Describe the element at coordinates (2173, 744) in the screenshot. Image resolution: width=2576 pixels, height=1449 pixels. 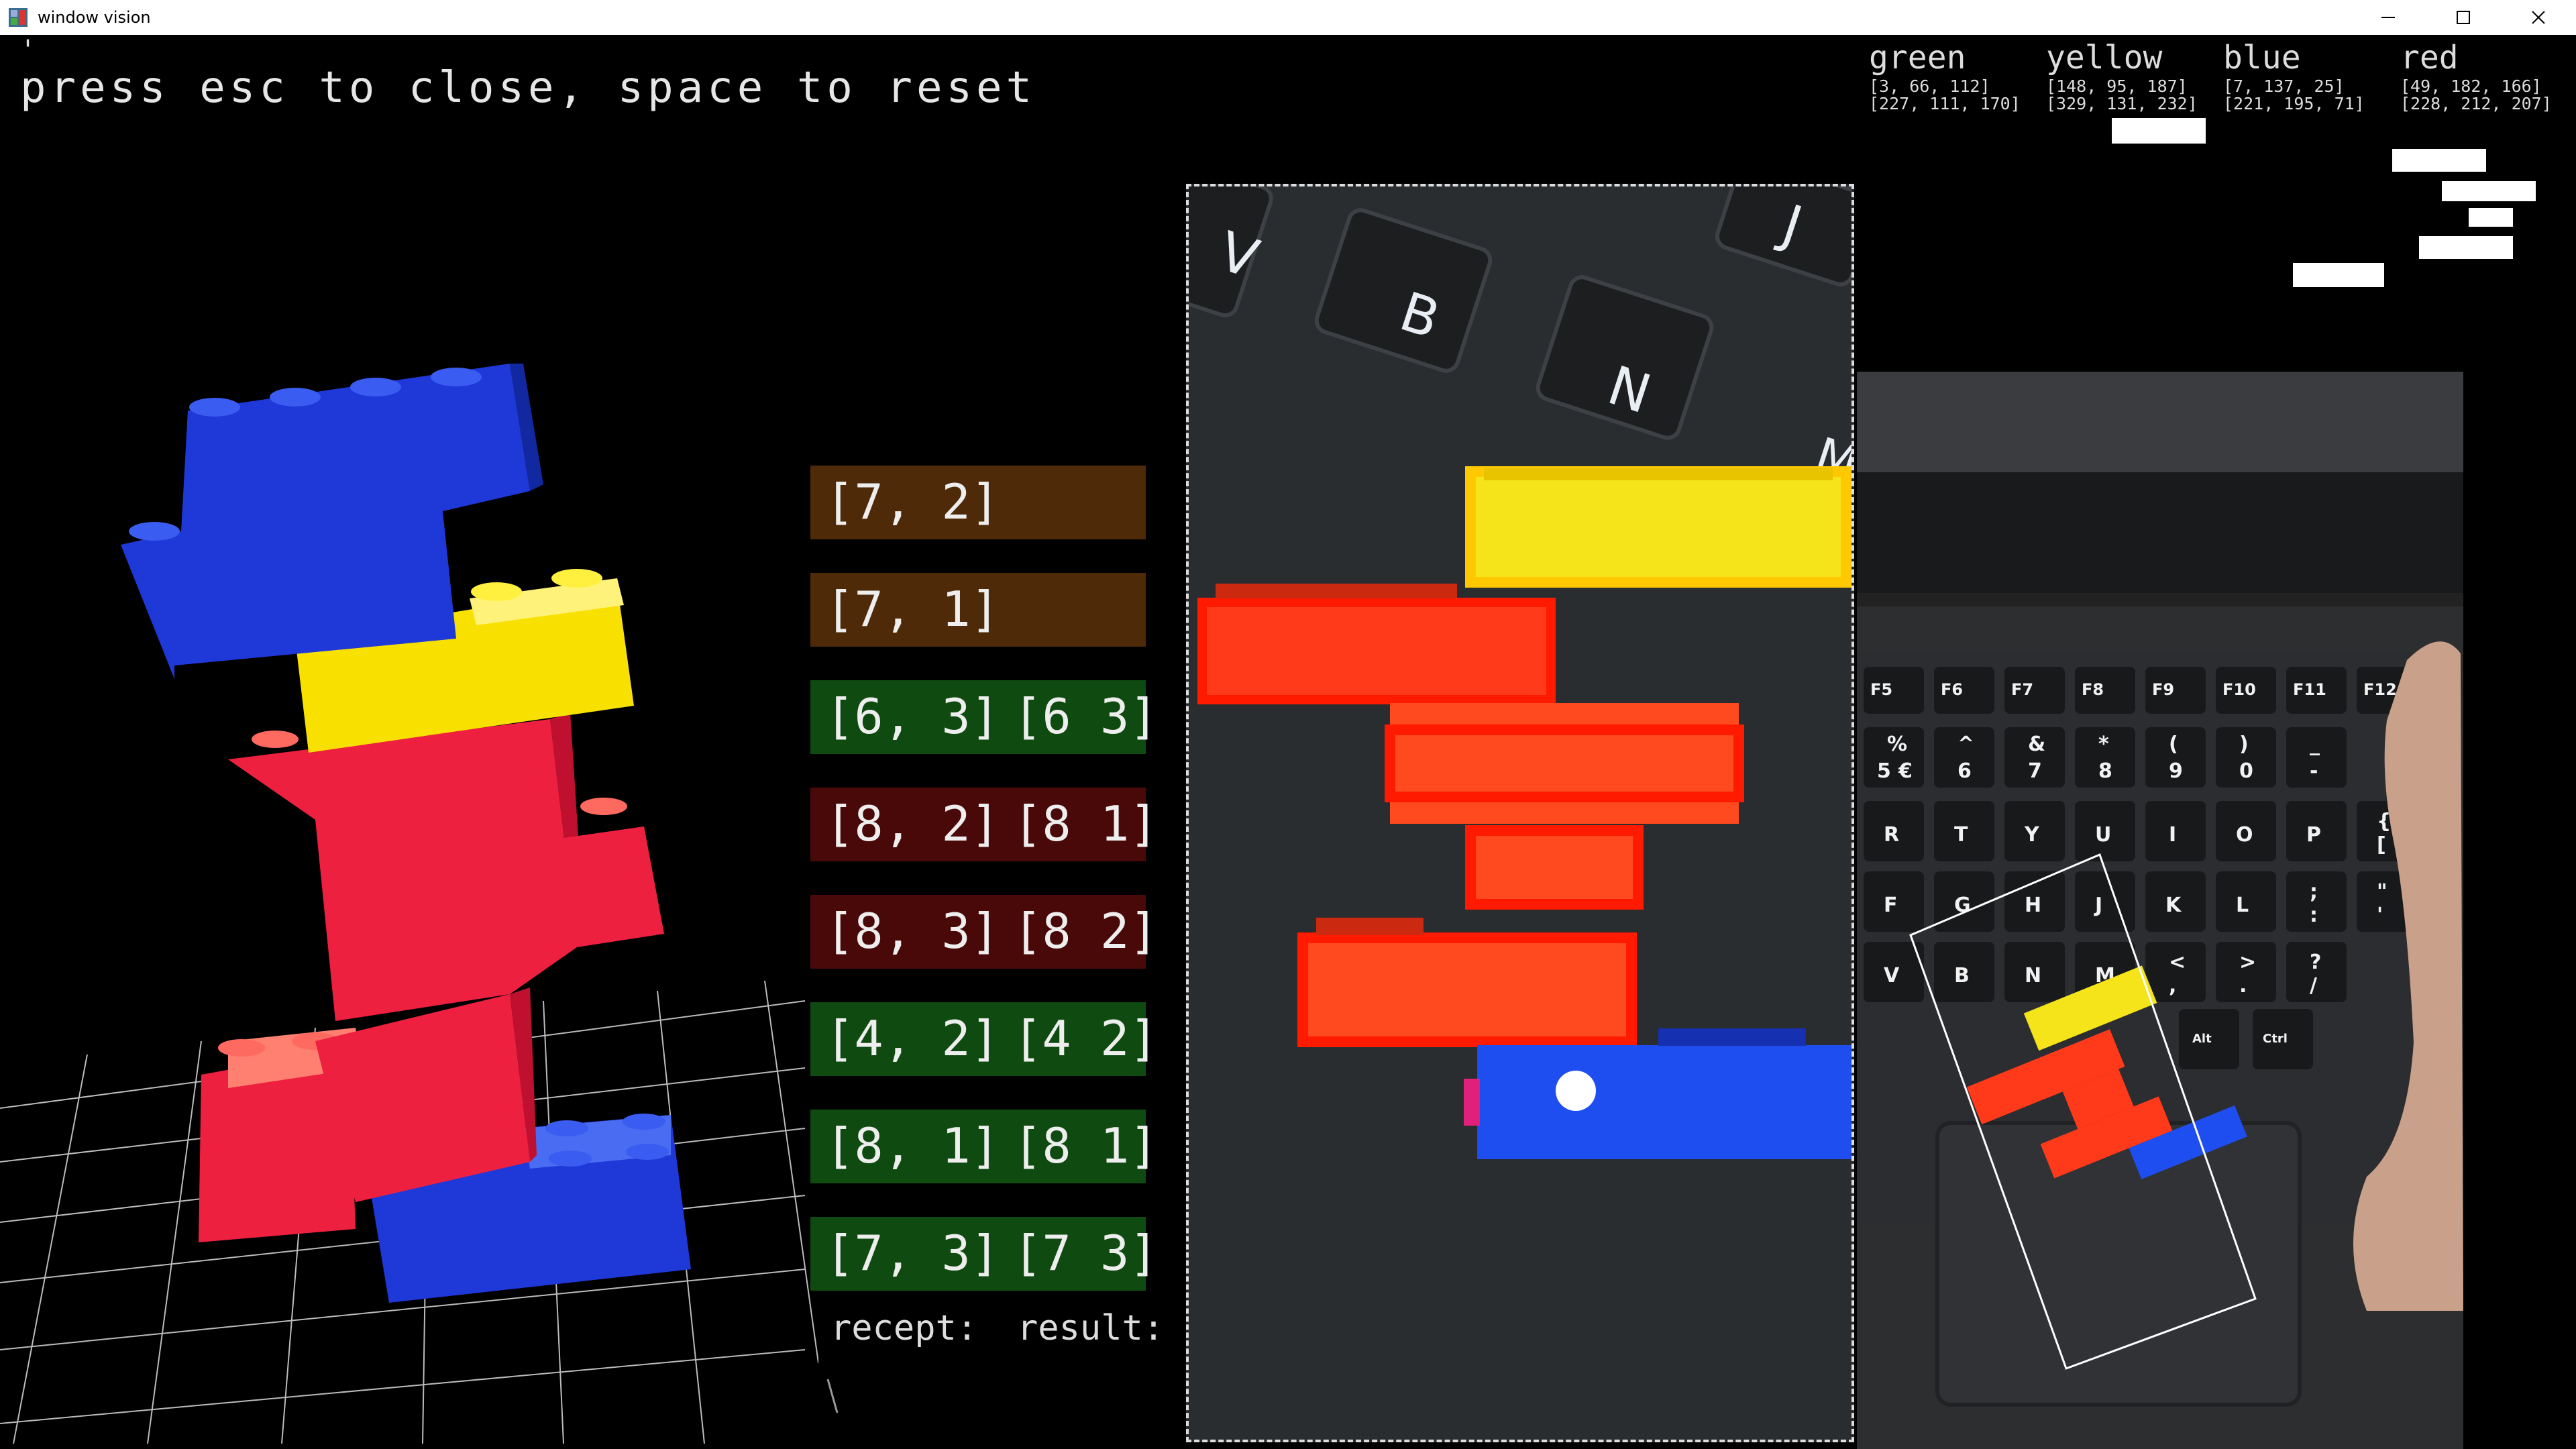
I see `key-label: (` at that location.